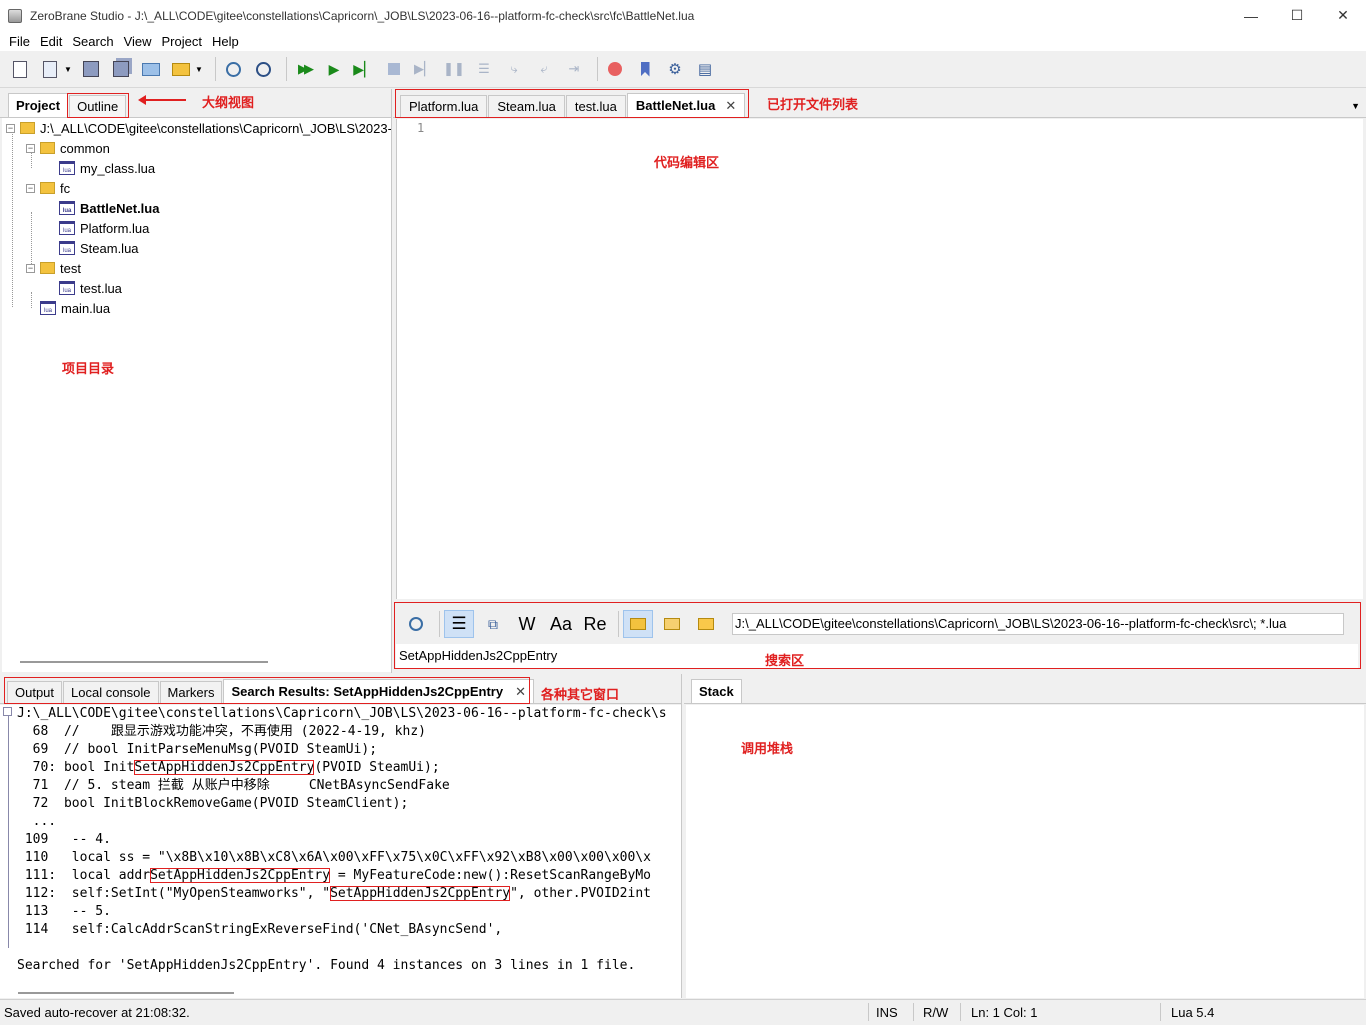  What do you see at coordinates (267, 690) in the screenshot?
I see `annotation-box-other-windows` at bounding box center [267, 690].